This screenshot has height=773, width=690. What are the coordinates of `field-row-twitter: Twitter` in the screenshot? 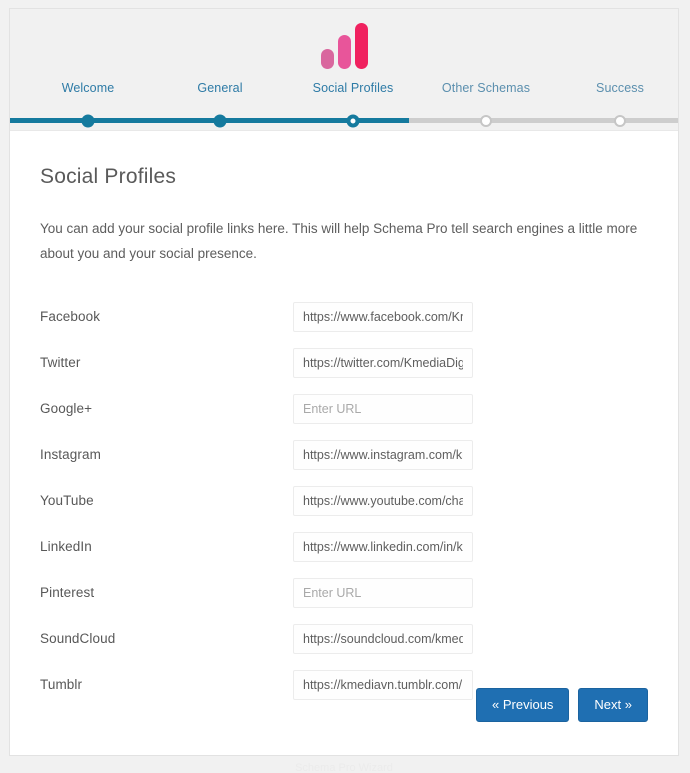 It's located at (344, 363).